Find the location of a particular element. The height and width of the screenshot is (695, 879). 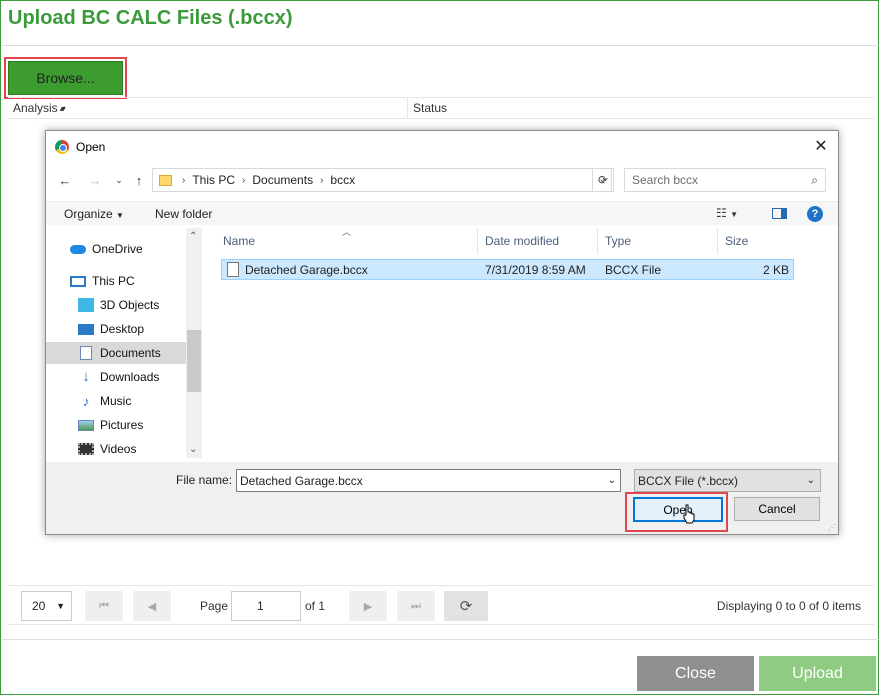

sort-ascending-icon: ︿ is located at coordinates (347, 232).